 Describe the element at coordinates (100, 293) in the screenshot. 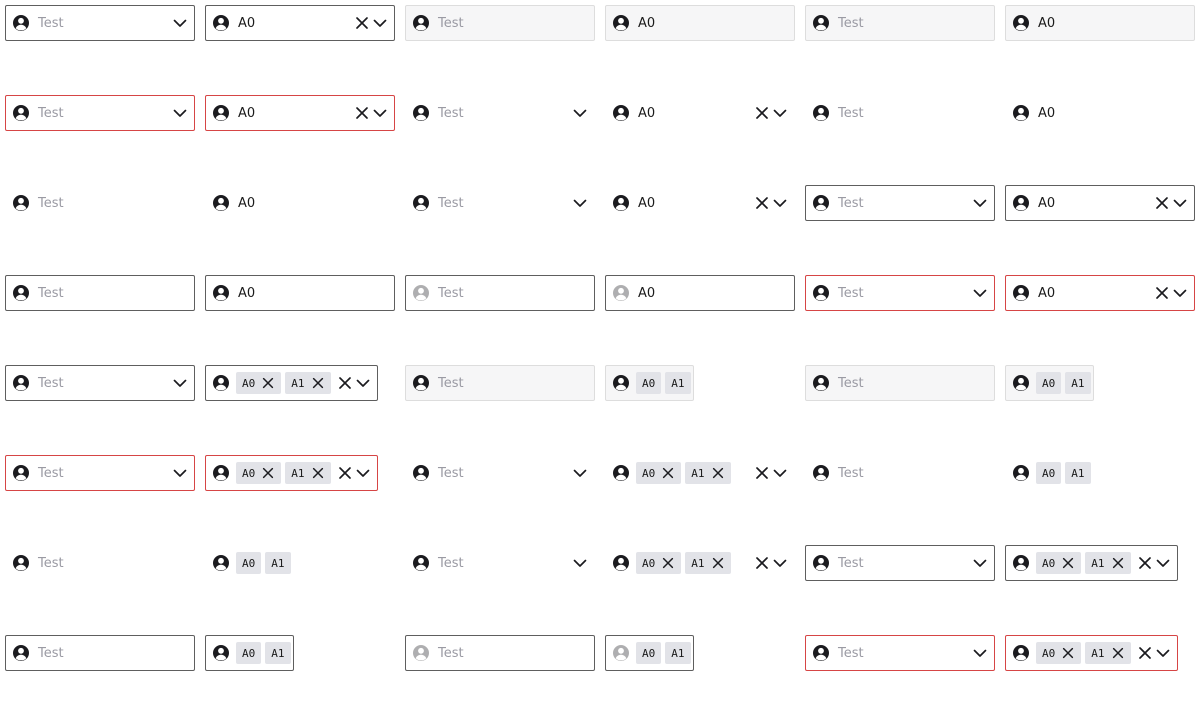

I see `select-field-r4-c1: Test` at that location.